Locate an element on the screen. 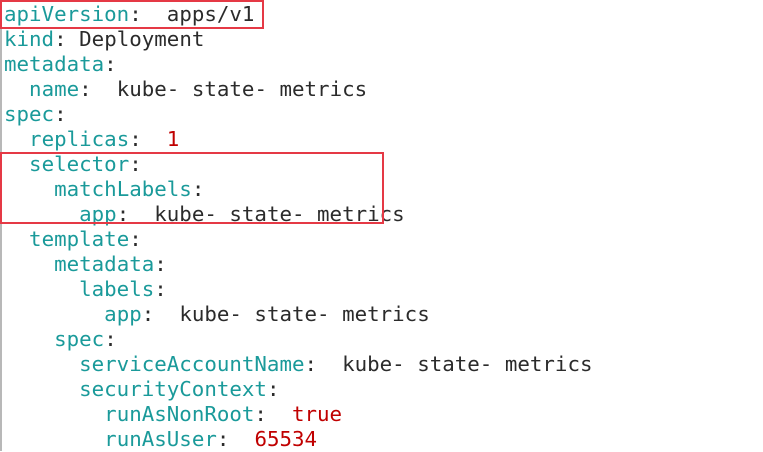 The image size is (763, 452). yaml-line: template: is located at coordinates (85, 239).